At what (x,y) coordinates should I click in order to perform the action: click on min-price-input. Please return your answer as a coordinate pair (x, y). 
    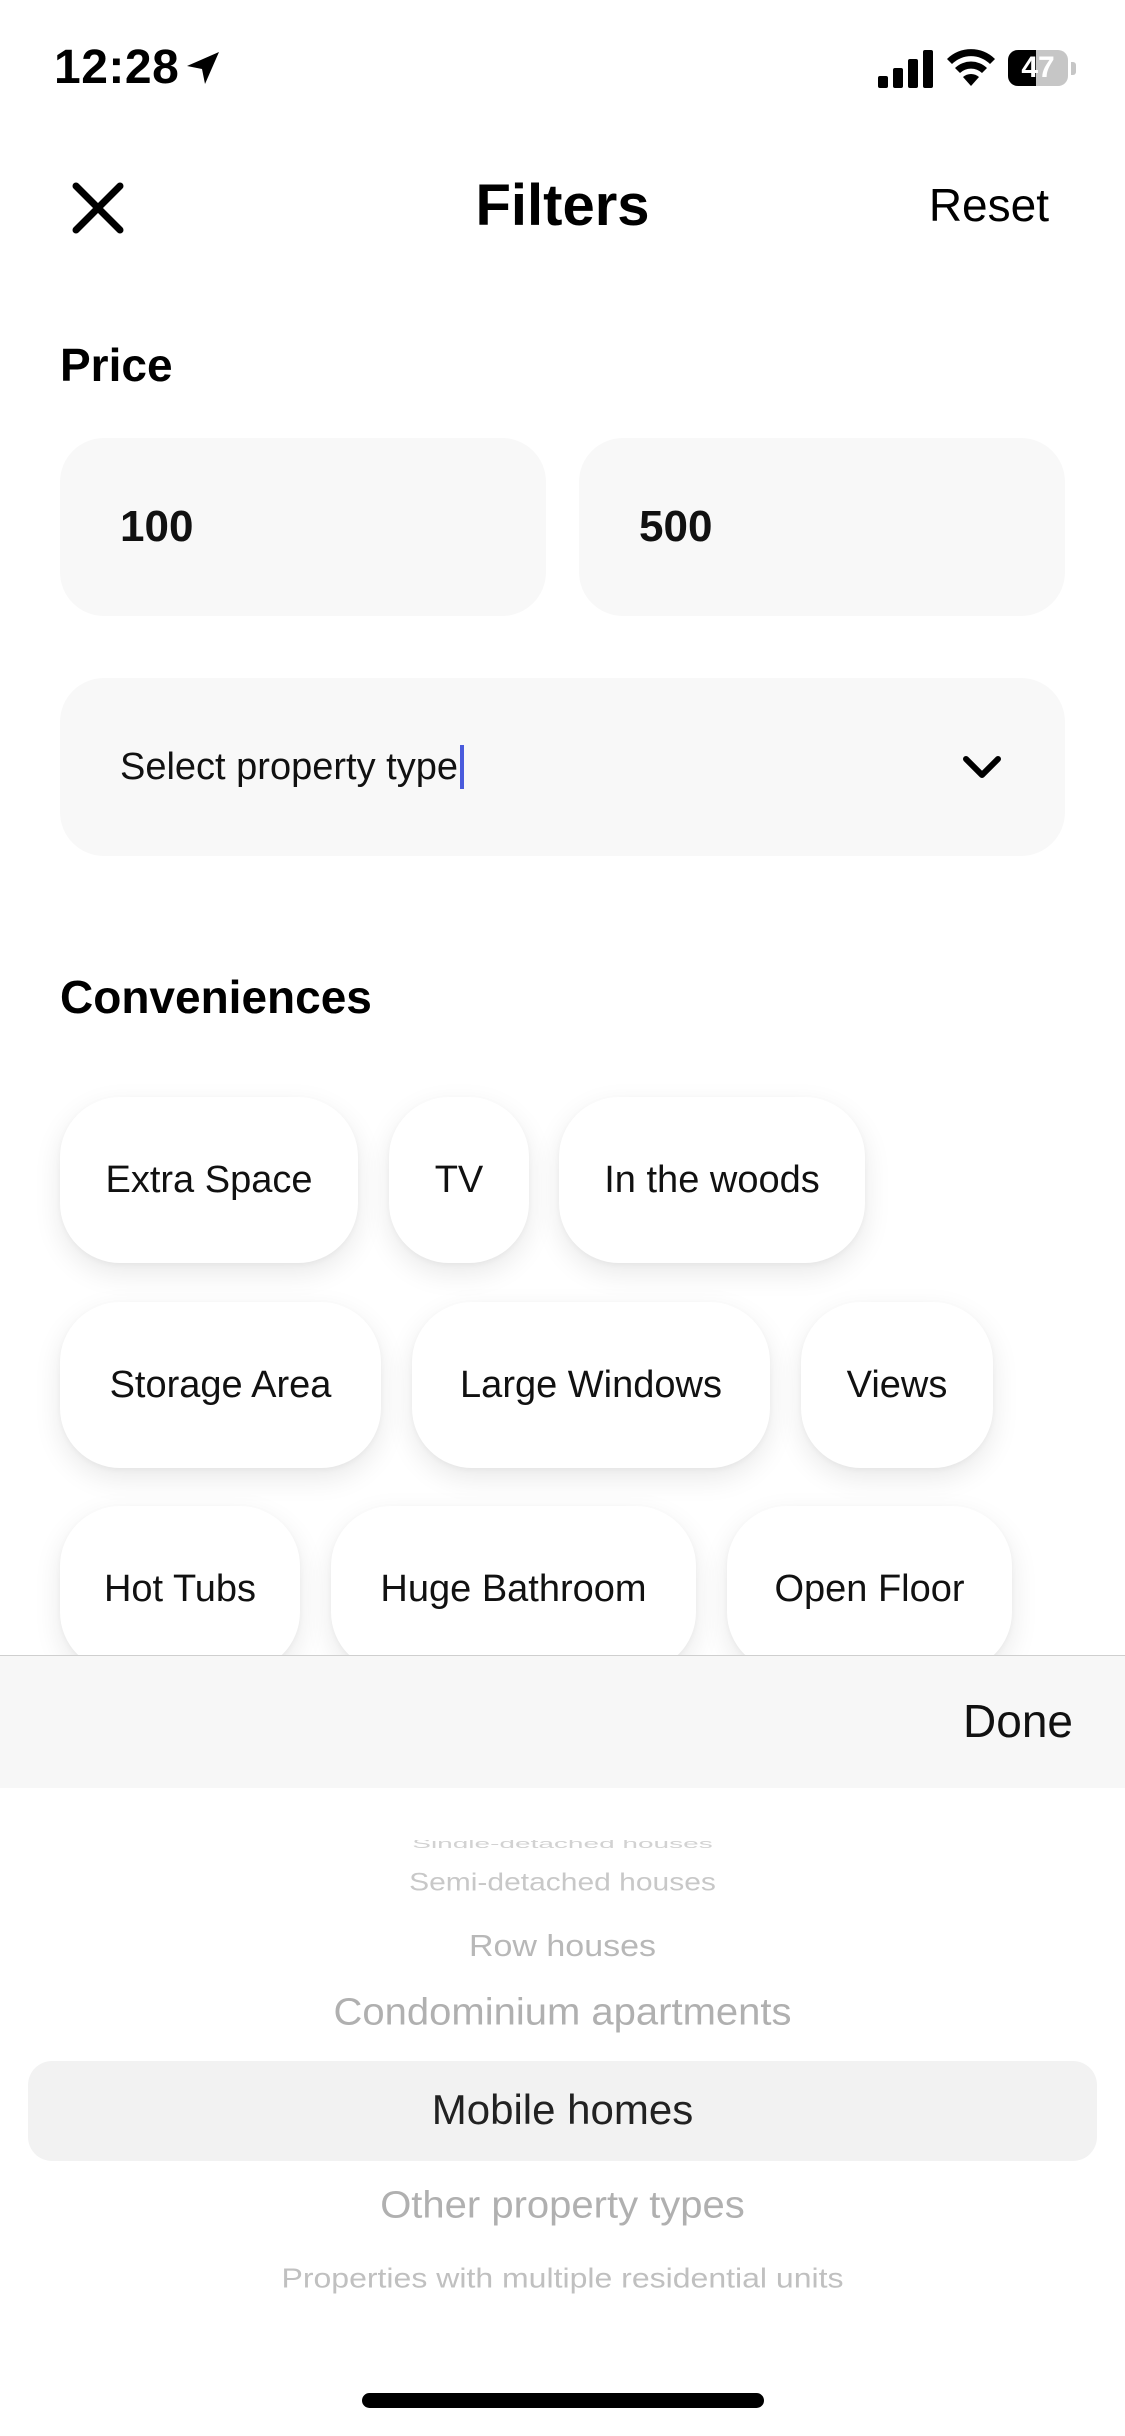
    Looking at the image, I should click on (270, 527).